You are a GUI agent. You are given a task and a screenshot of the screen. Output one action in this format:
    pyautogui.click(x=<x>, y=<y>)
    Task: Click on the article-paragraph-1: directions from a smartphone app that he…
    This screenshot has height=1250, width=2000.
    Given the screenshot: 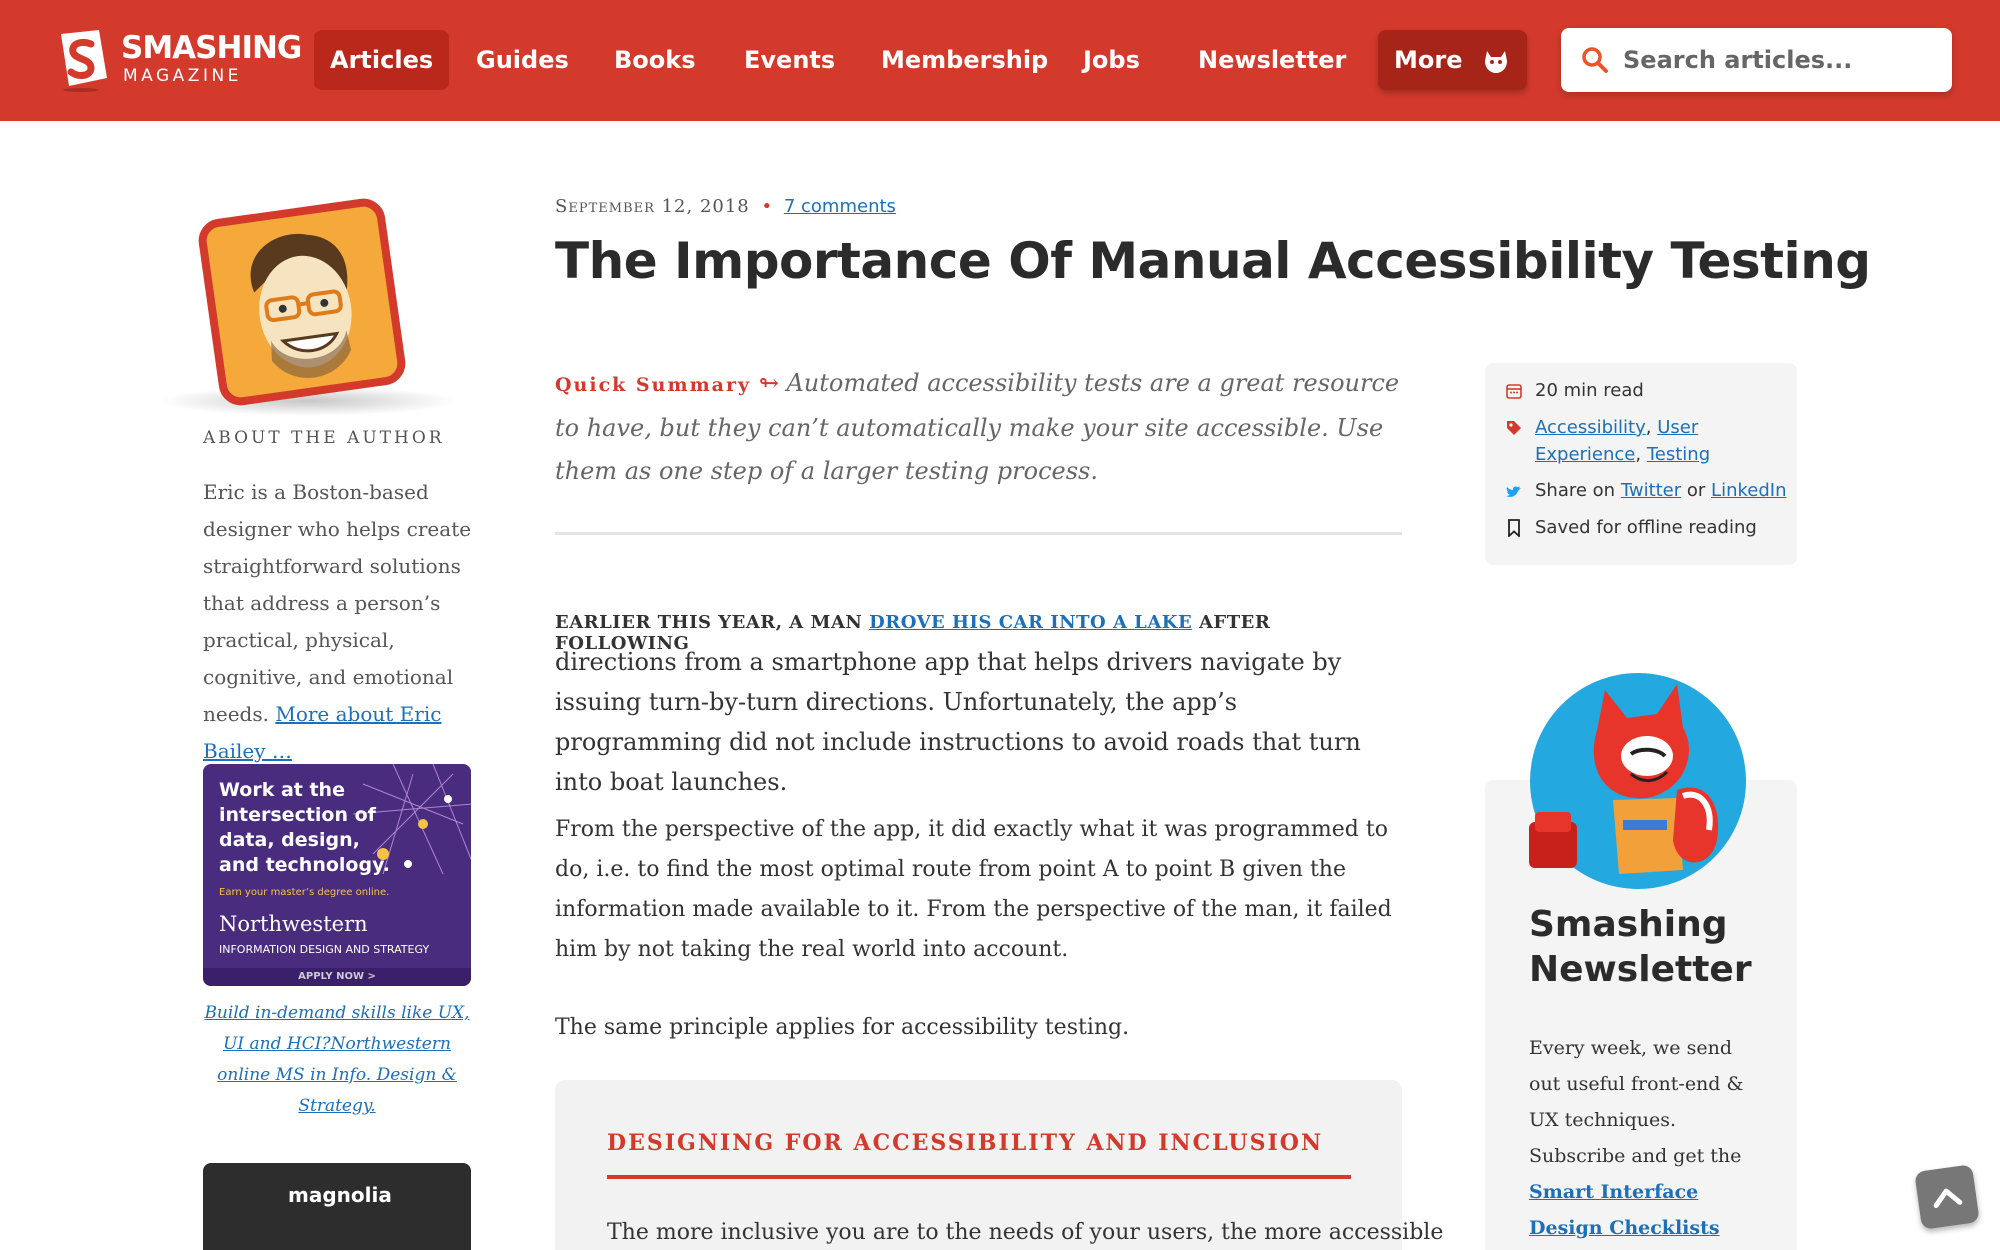 What is the action you would take?
    pyautogui.click(x=958, y=722)
    